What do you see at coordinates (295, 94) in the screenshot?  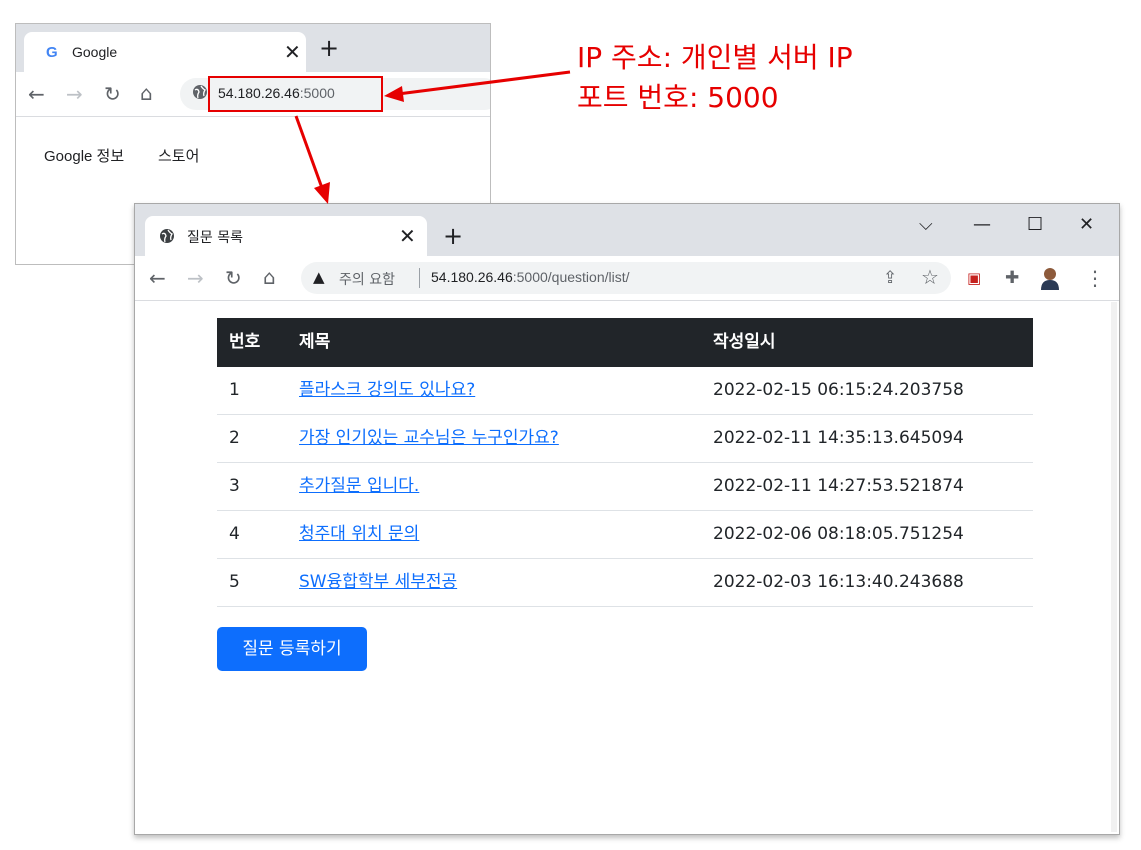 I see `highlight-box` at bounding box center [295, 94].